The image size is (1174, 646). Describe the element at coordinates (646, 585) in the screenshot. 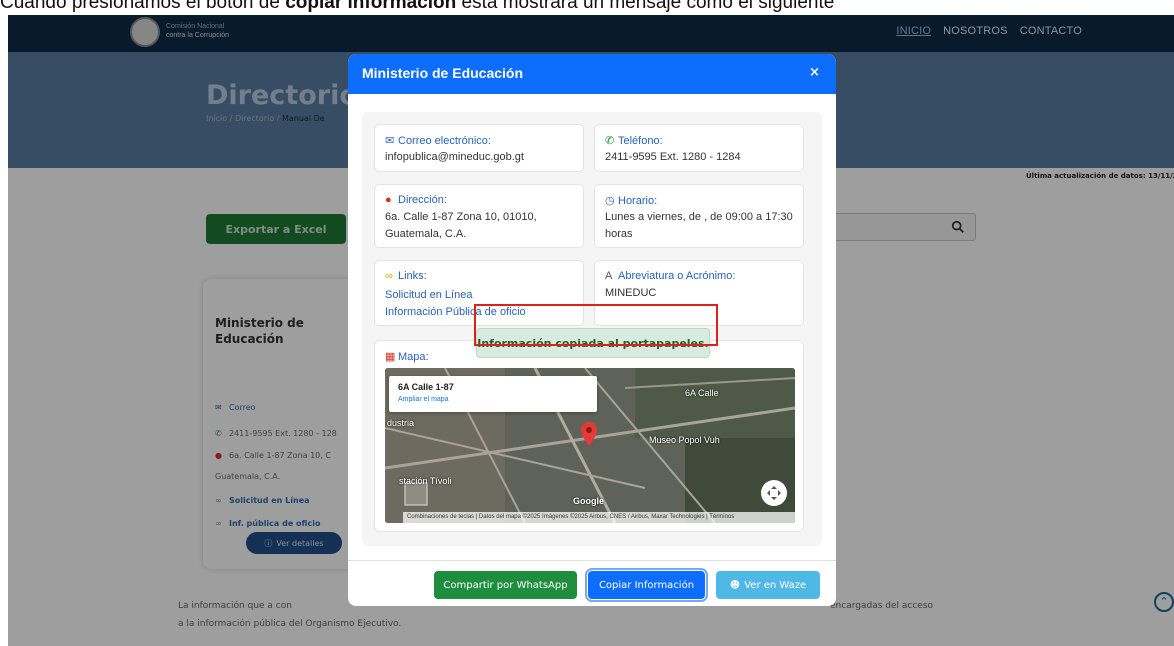

I see `copy-info-button: Copiar Información` at that location.